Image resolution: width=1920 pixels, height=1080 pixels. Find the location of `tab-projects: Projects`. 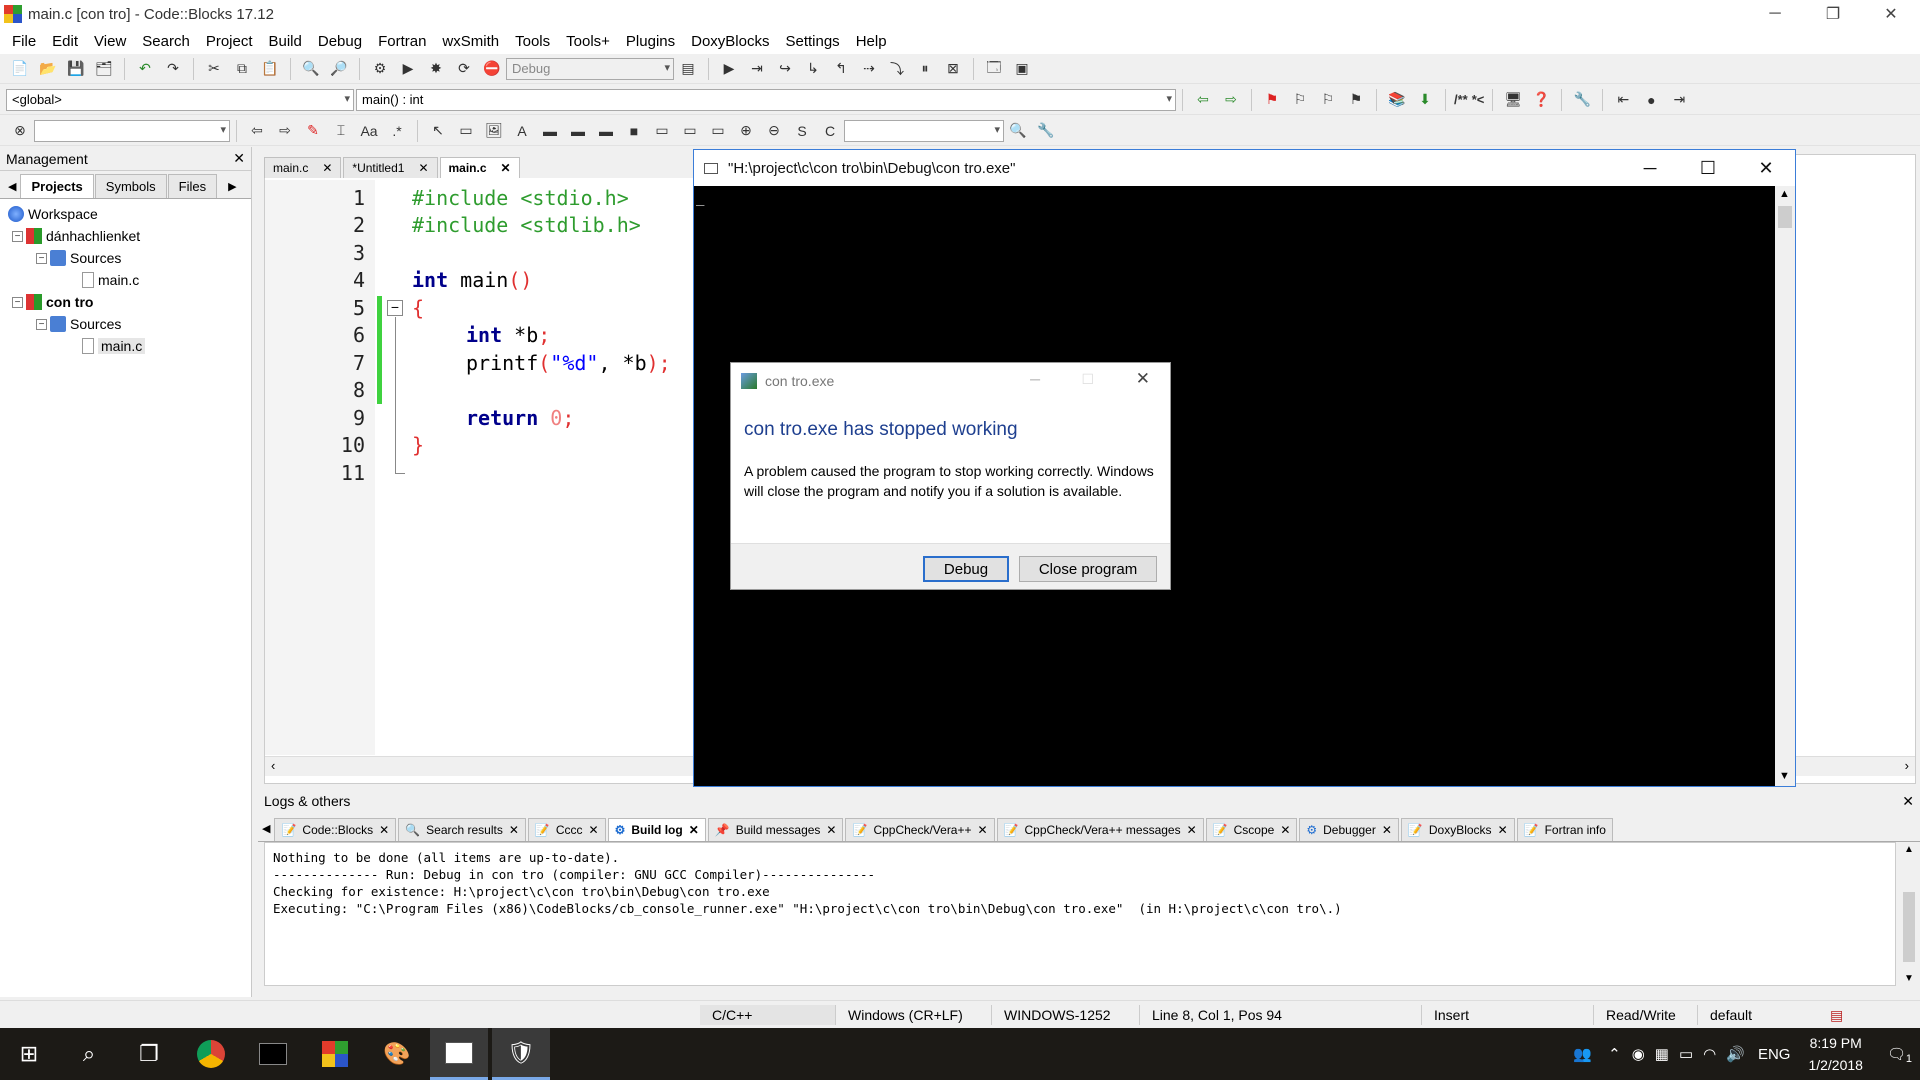

tab-projects: Projects is located at coordinates (57, 186).